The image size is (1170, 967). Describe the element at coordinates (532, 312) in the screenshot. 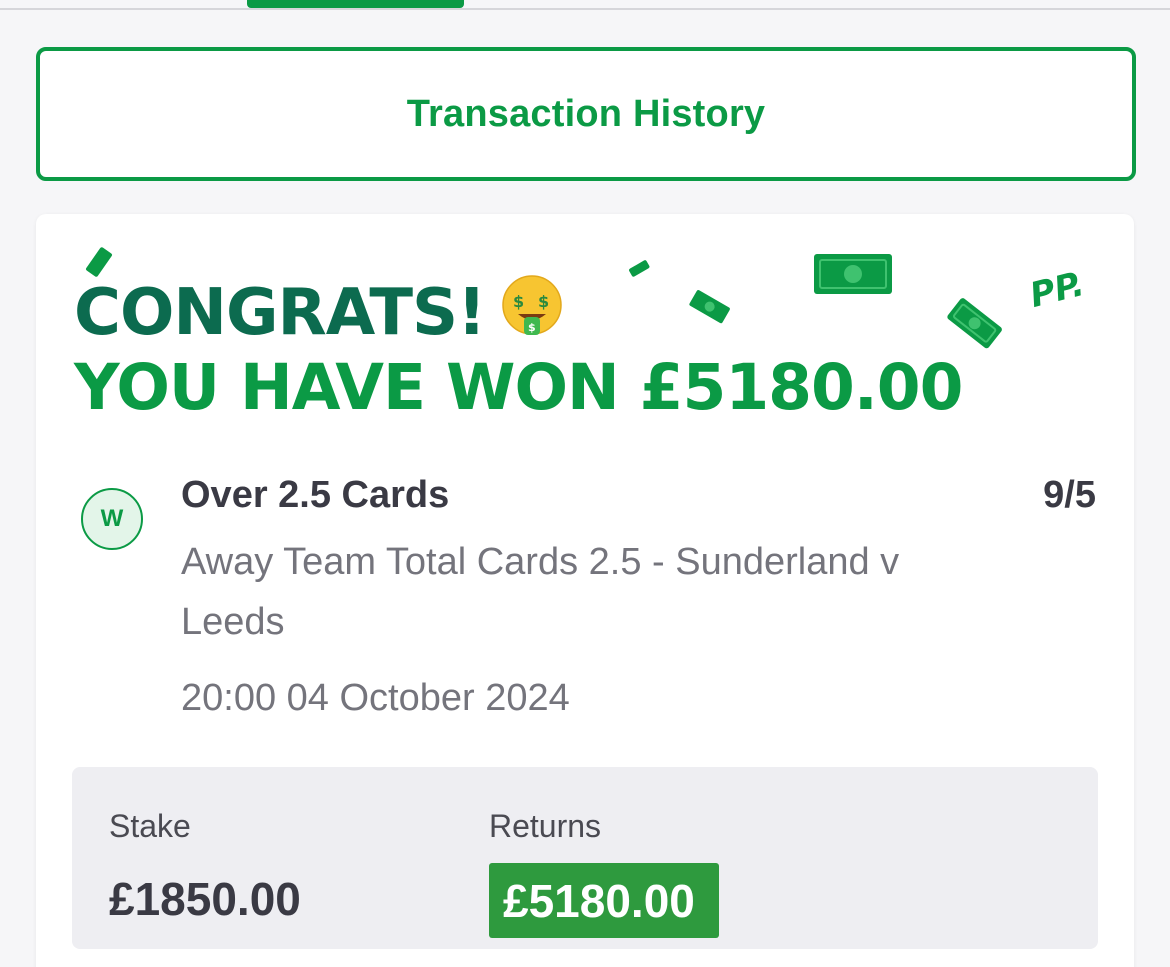

I see `money-mouth-face-icon: $ $ $` at that location.